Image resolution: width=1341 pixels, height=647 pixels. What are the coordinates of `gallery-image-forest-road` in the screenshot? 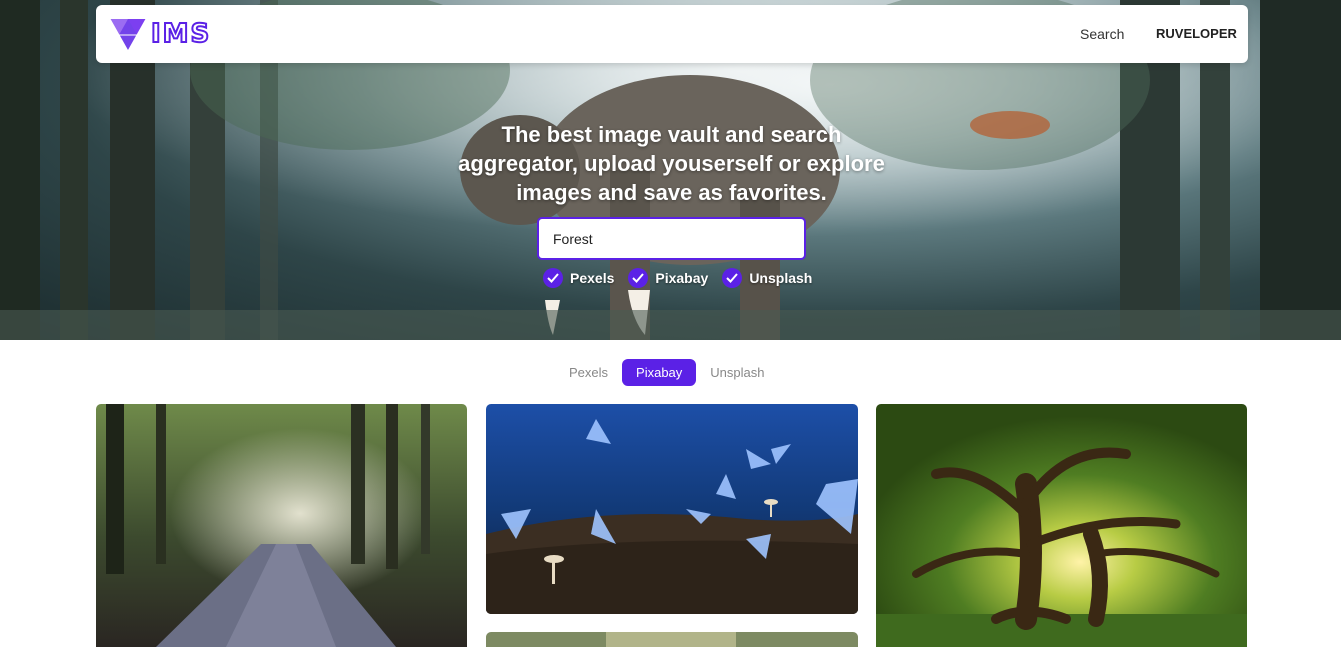 It's located at (281, 525).